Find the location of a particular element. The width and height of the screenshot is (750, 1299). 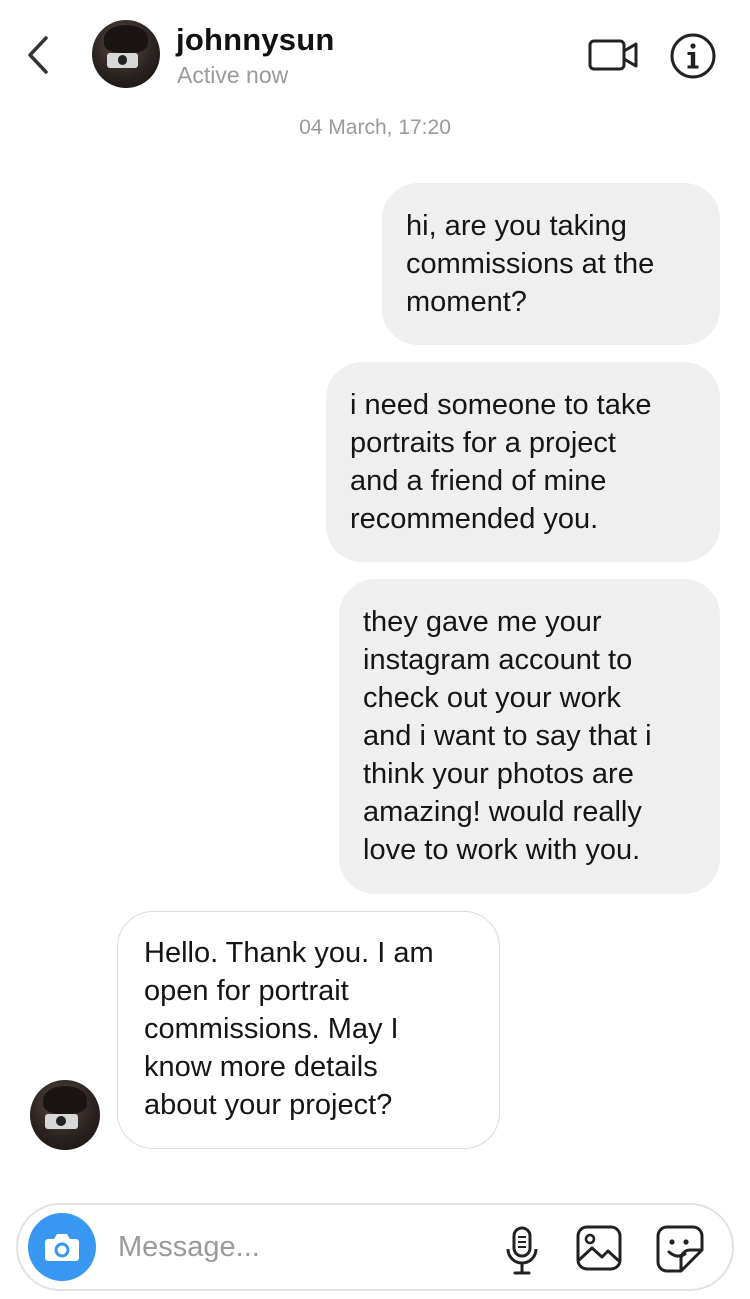

sticker-button is located at coordinates (680, 1249).